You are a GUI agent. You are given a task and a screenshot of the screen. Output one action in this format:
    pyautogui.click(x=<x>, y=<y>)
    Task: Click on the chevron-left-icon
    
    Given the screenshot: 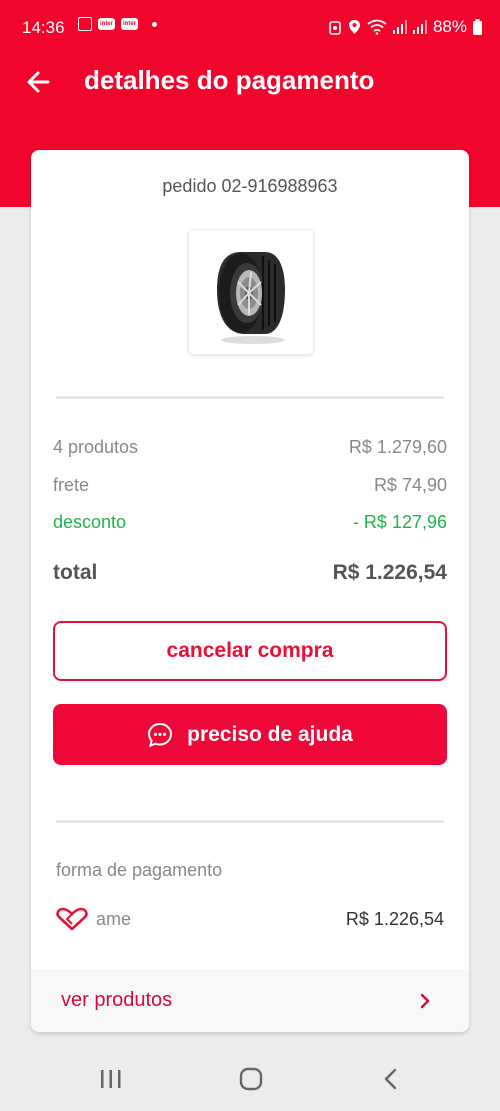 What is the action you would take?
    pyautogui.click(x=390, y=1079)
    